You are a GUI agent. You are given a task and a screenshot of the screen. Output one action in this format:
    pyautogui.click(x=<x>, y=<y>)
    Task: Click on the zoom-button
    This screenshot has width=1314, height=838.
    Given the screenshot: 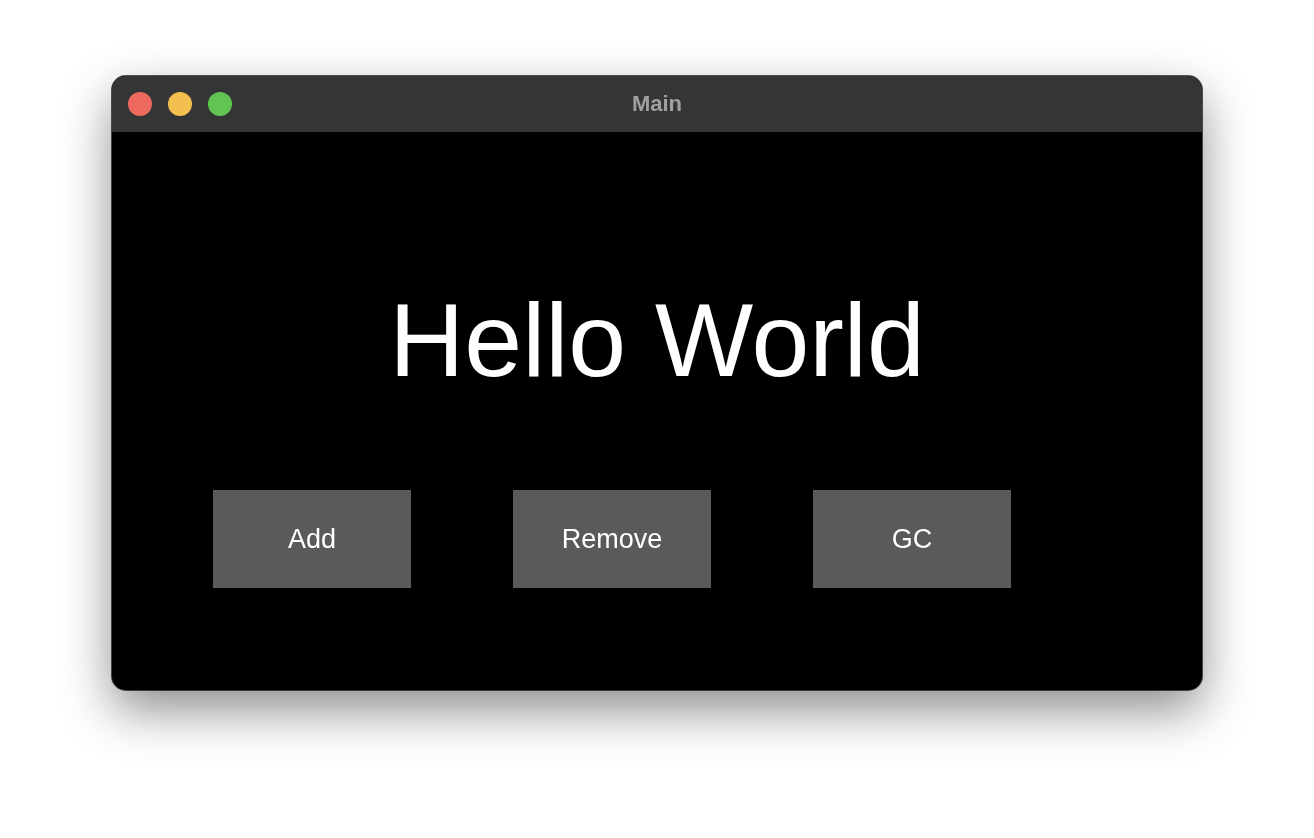 What is the action you would take?
    pyautogui.click(x=220, y=104)
    